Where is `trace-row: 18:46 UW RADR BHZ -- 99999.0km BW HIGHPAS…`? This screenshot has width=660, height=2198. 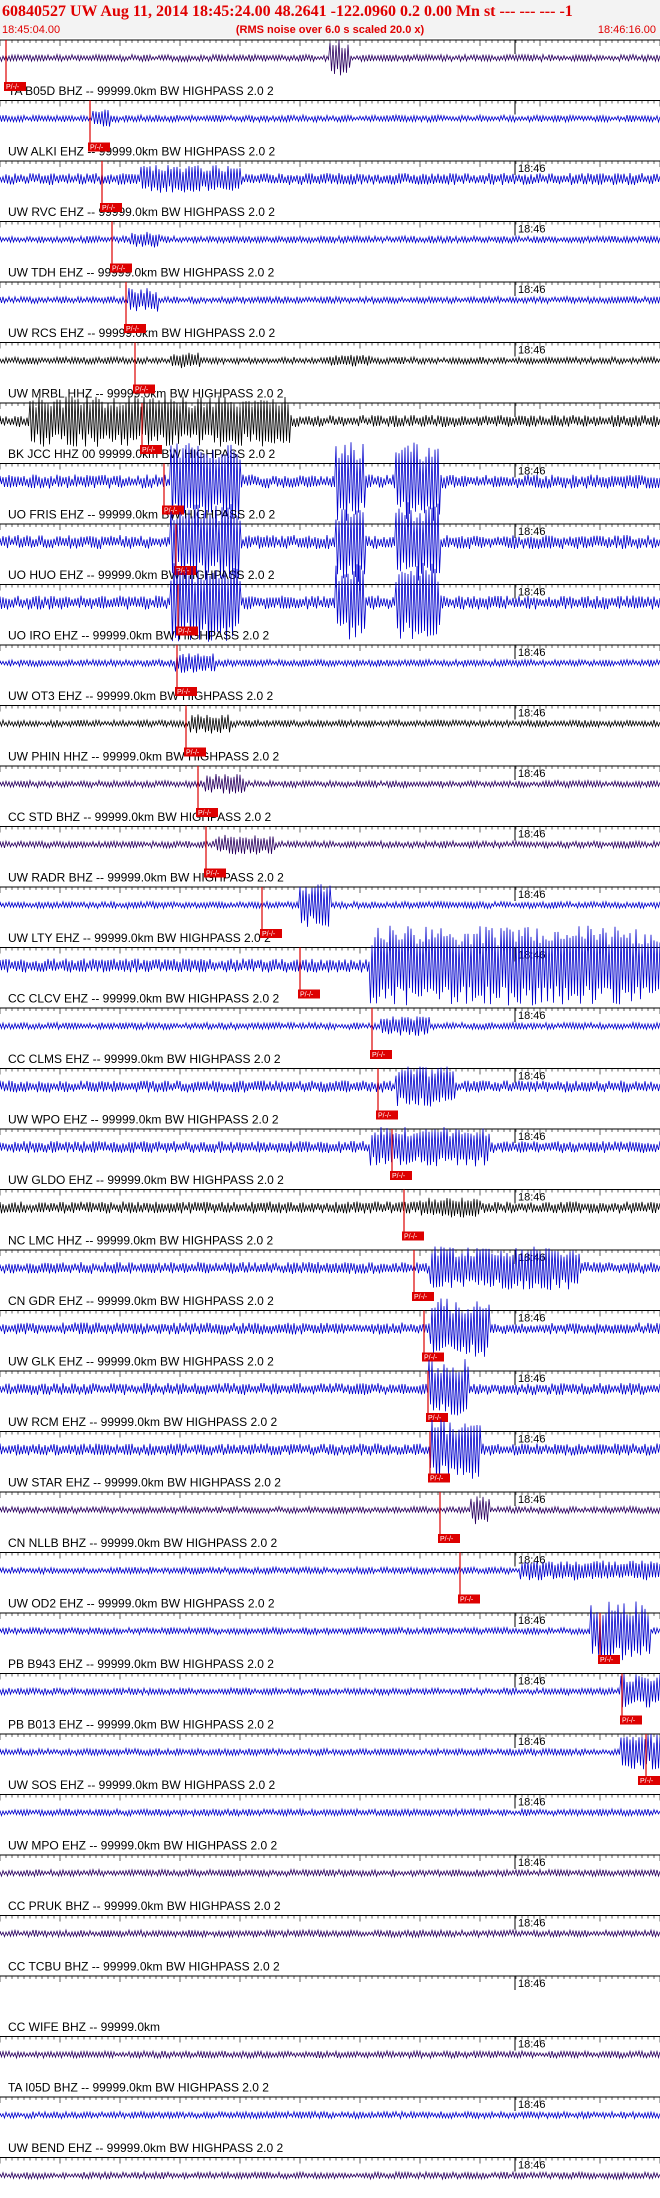
trace-row: 18:46 UW RADR BHZ -- 99999.0km BW HIGHPAS… is located at coordinates (330, 855).